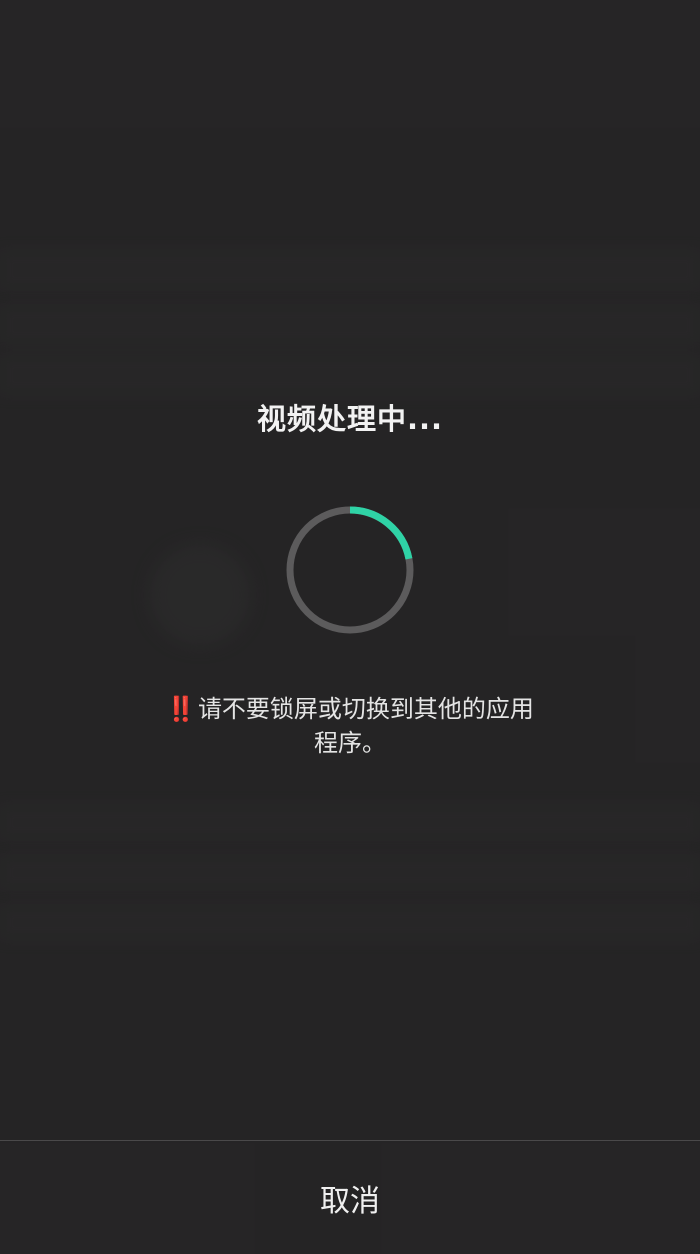  I want to click on double-exclamation-icon: ‼️, so click(181, 709).